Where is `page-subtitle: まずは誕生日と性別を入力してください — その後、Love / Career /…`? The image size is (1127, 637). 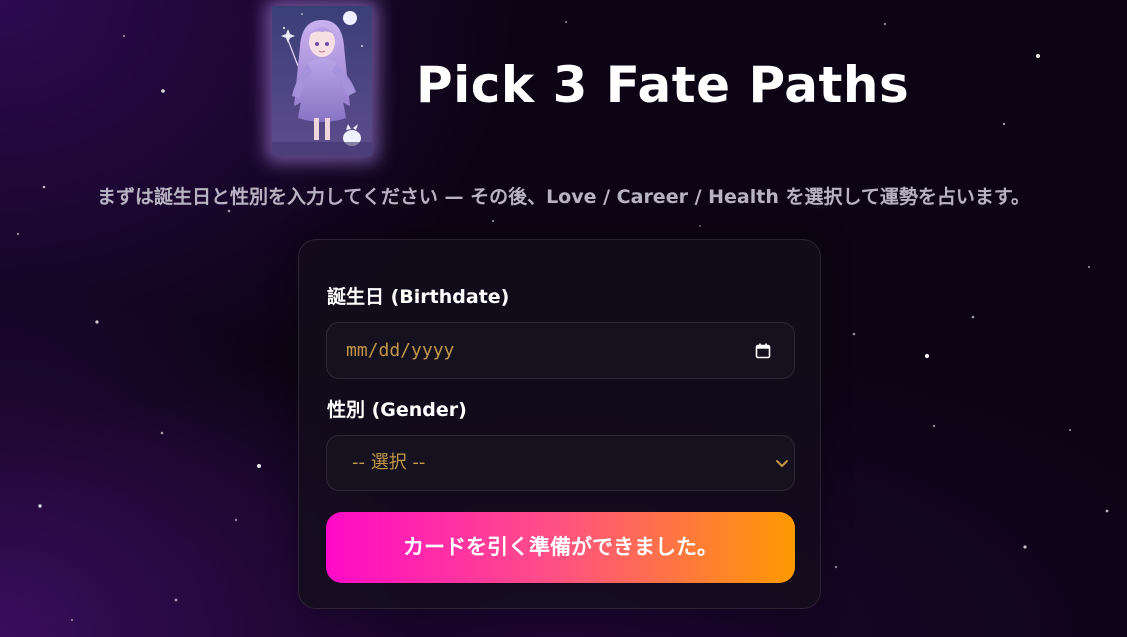 page-subtitle: まずは誕生日と性別を入力してください — その後、Love / Career /… is located at coordinates (563, 197).